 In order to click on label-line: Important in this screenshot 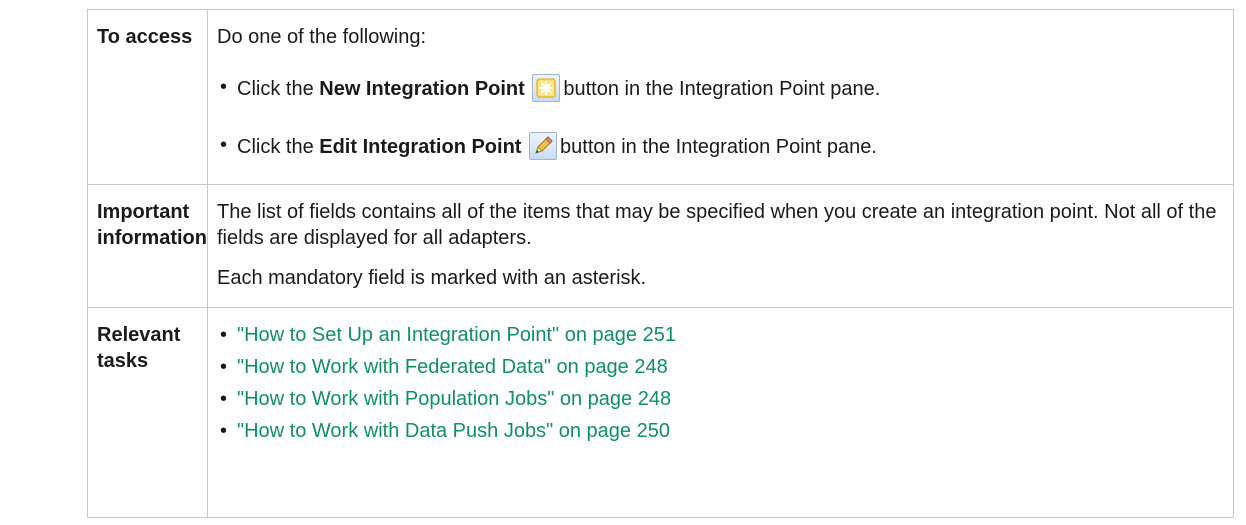, I will do `click(143, 212)`.